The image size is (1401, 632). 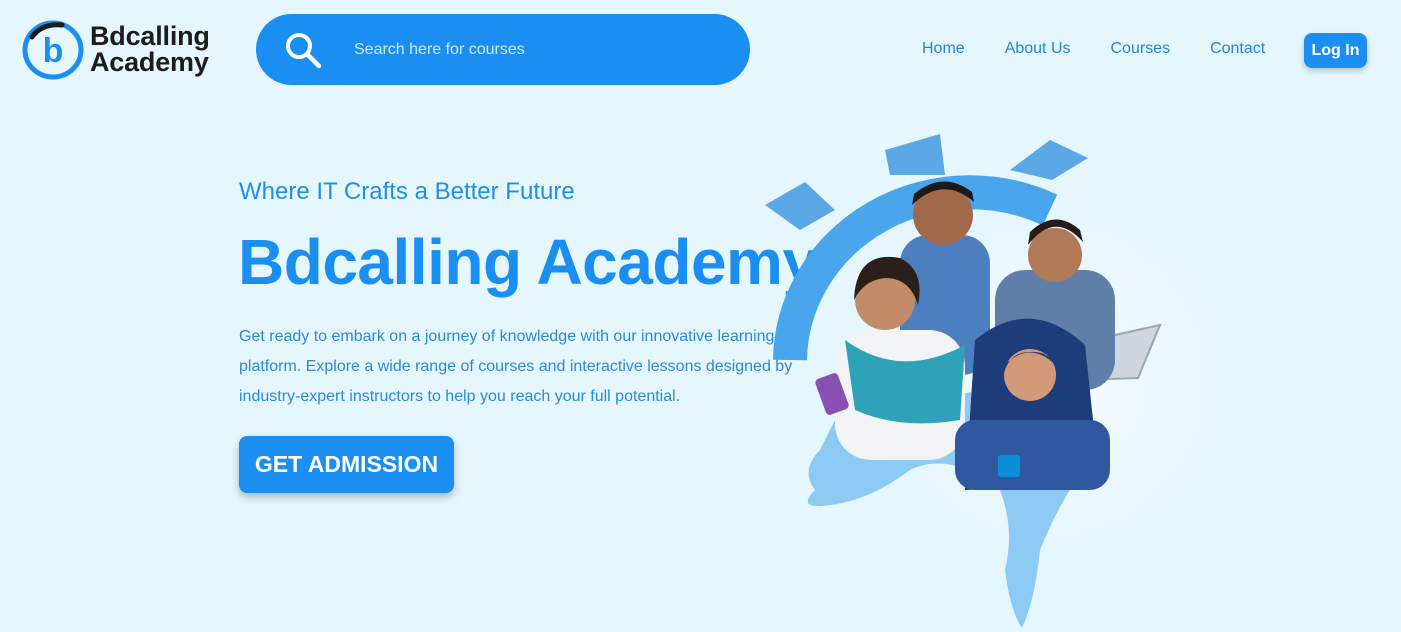 I want to click on logo-text-line1: Bdcalling, so click(x=150, y=36).